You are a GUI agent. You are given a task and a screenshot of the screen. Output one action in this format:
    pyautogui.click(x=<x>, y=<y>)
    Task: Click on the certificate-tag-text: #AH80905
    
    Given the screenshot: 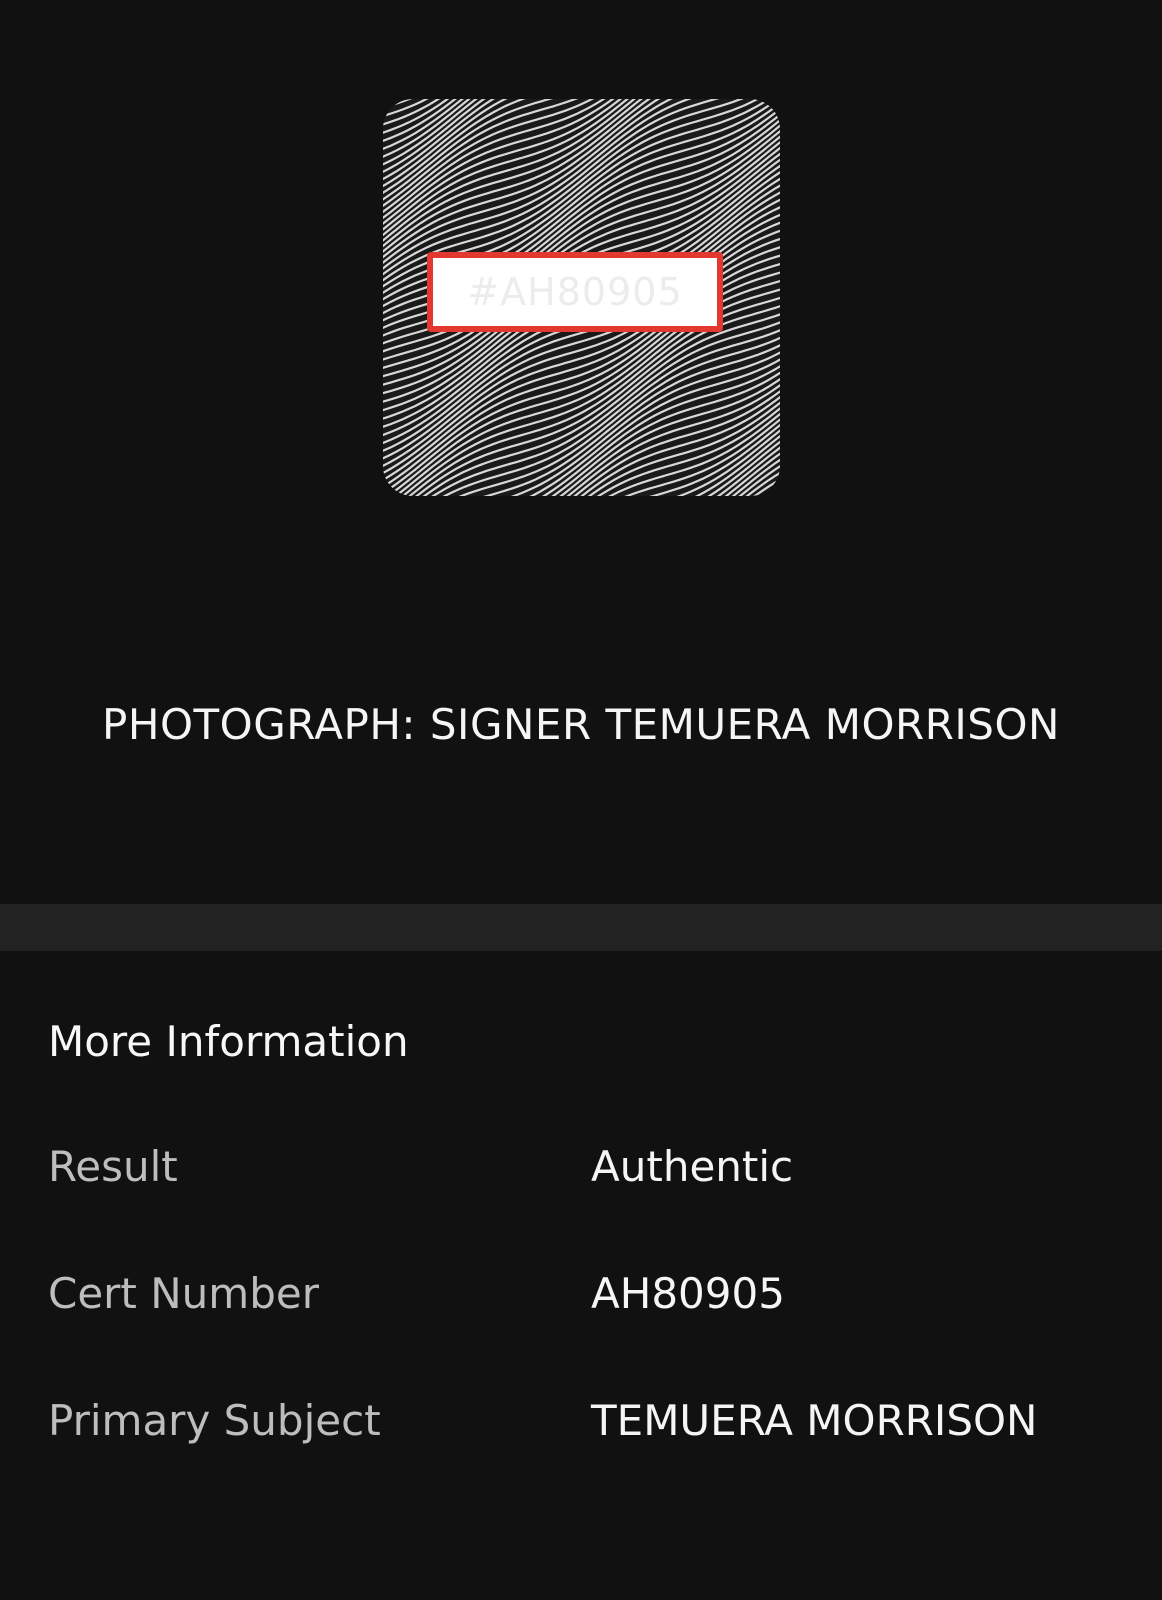 What is the action you would take?
    pyautogui.click(x=575, y=292)
    